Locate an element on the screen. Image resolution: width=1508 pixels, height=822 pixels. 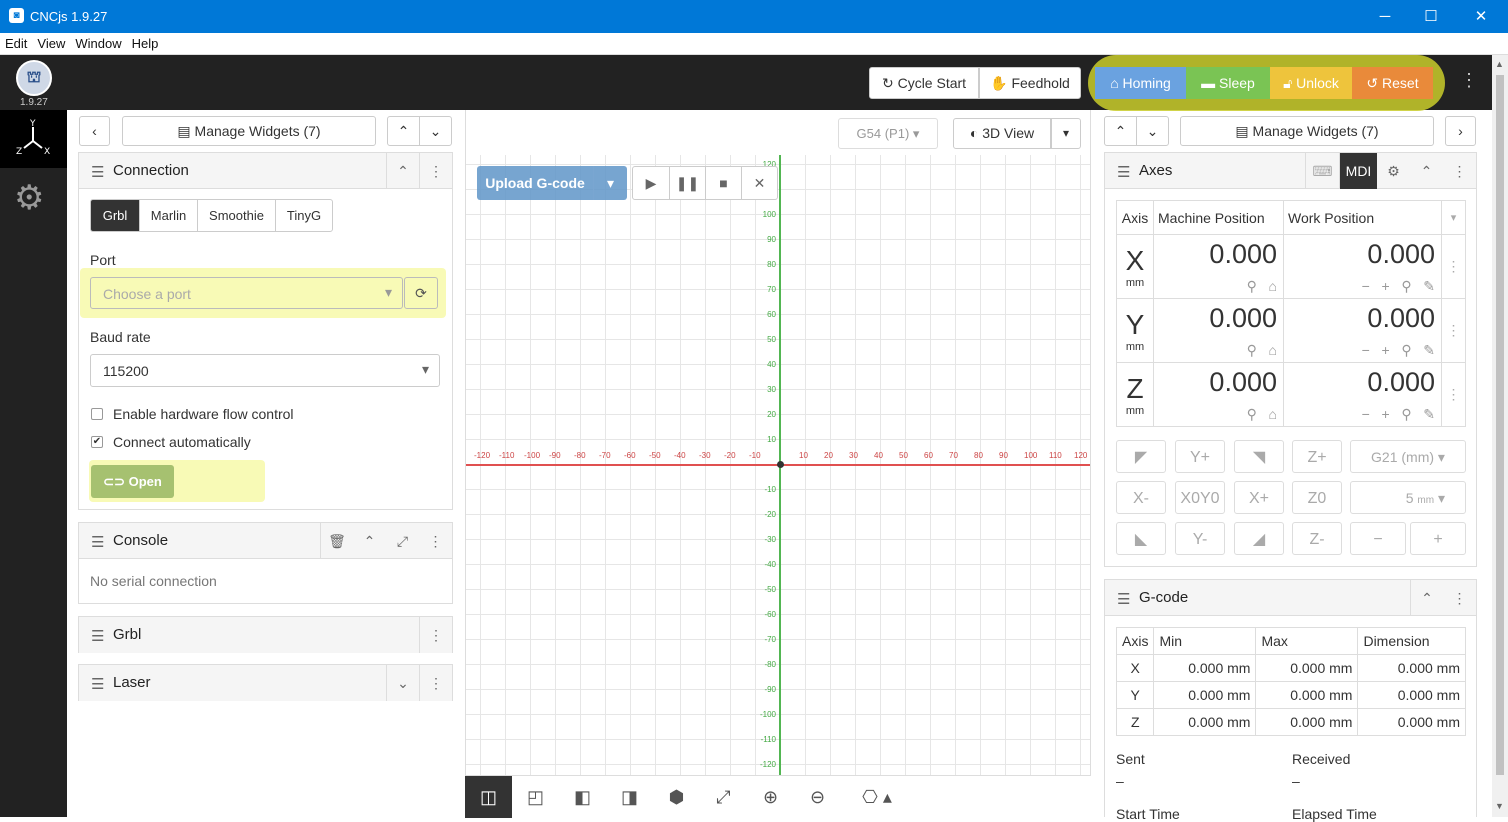
scrollbar-thumb is located at coordinates (1500, 425).